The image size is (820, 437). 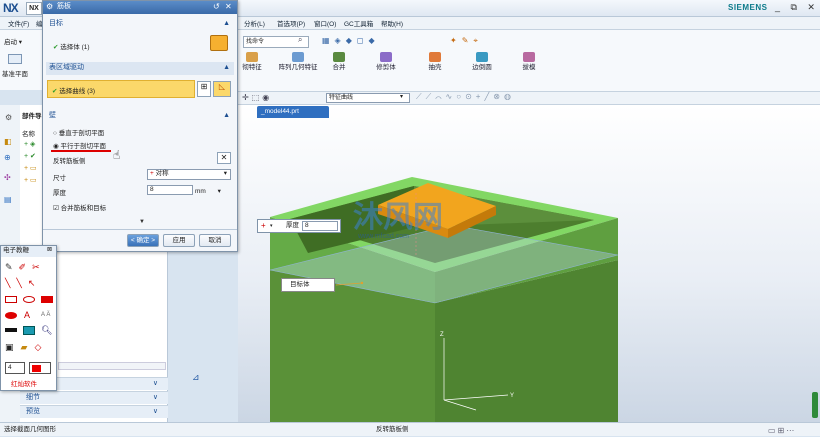 I want to click on selection-filter-dropdown: 特征曲线, so click(x=368, y=98).